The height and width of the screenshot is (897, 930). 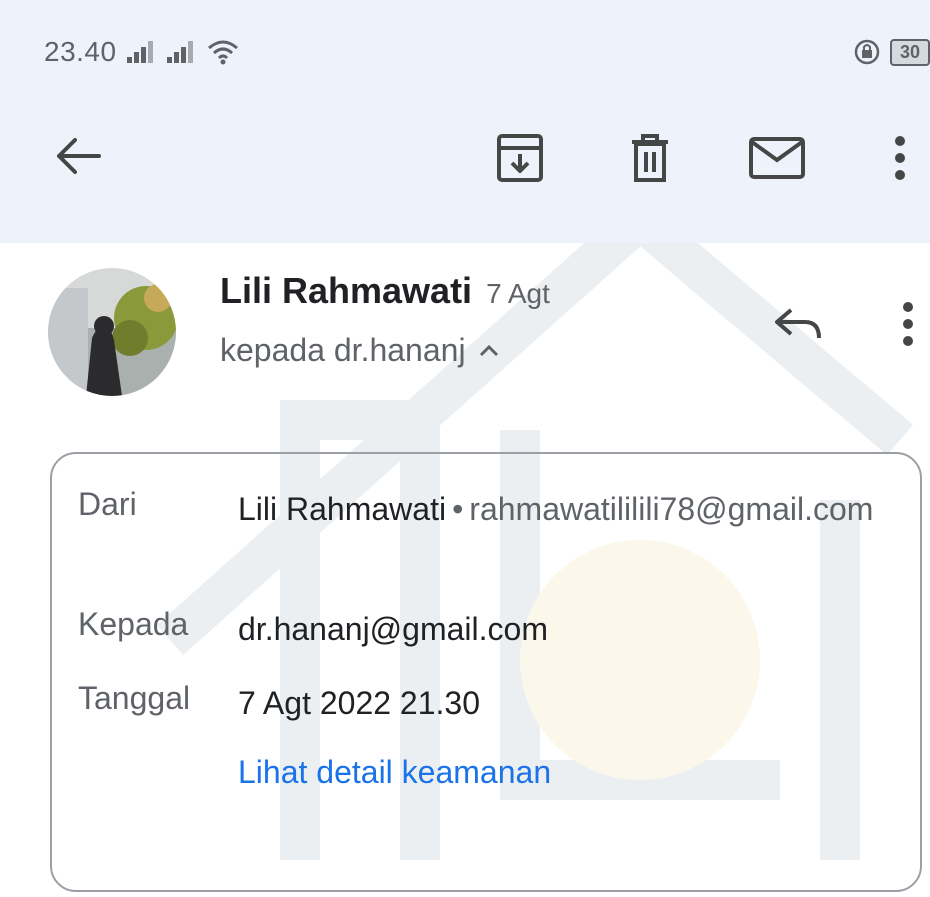 What do you see at coordinates (342, 509) in the screenshot?
I see `from-name: Lili Rahmawati` at bounding box center [342, 509].